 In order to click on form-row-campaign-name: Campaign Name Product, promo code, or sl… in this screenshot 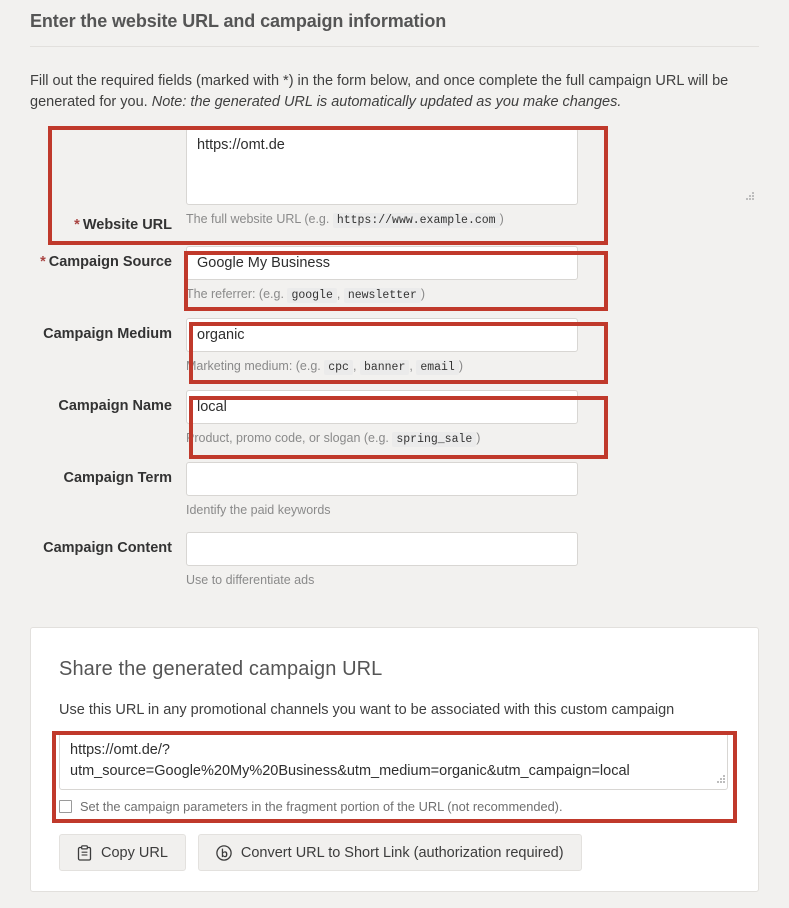, I will do `click(394, 419)`.